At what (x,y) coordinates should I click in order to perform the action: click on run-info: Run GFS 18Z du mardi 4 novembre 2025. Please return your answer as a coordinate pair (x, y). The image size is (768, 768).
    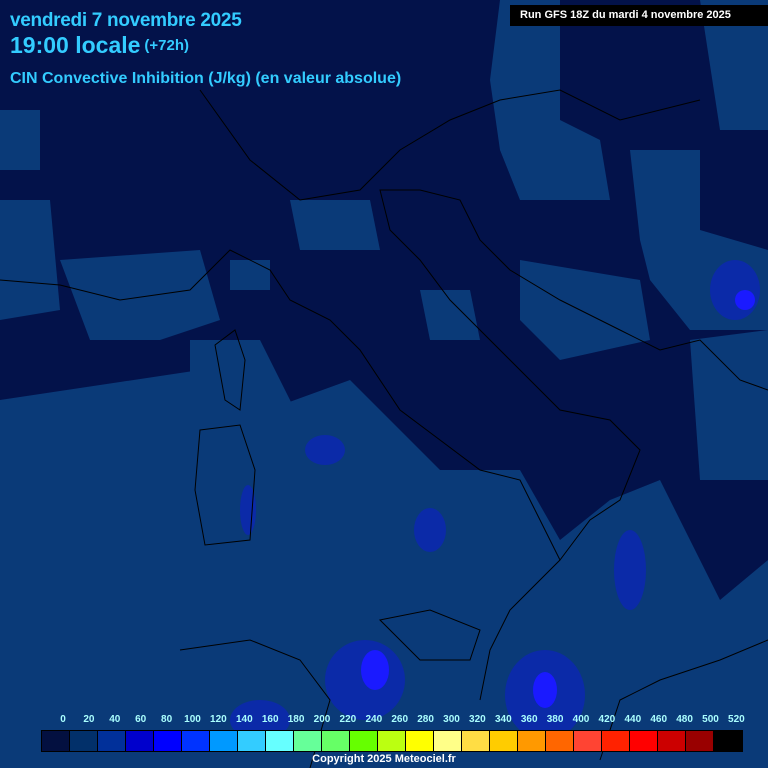
    Looking at the image, I should click on (639, 15).